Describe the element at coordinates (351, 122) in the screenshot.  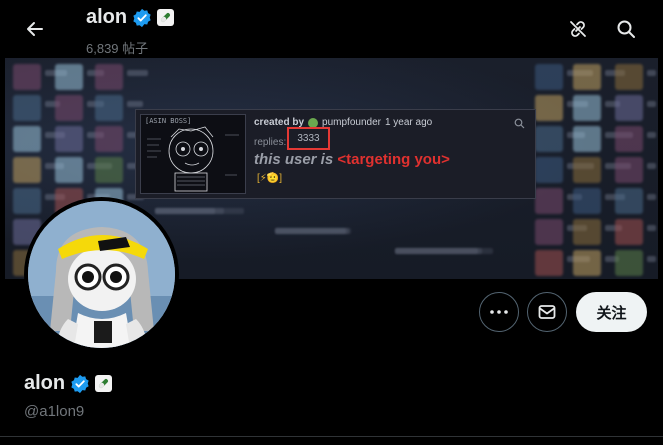
I see `creator-name: pumpfounder` at that location.